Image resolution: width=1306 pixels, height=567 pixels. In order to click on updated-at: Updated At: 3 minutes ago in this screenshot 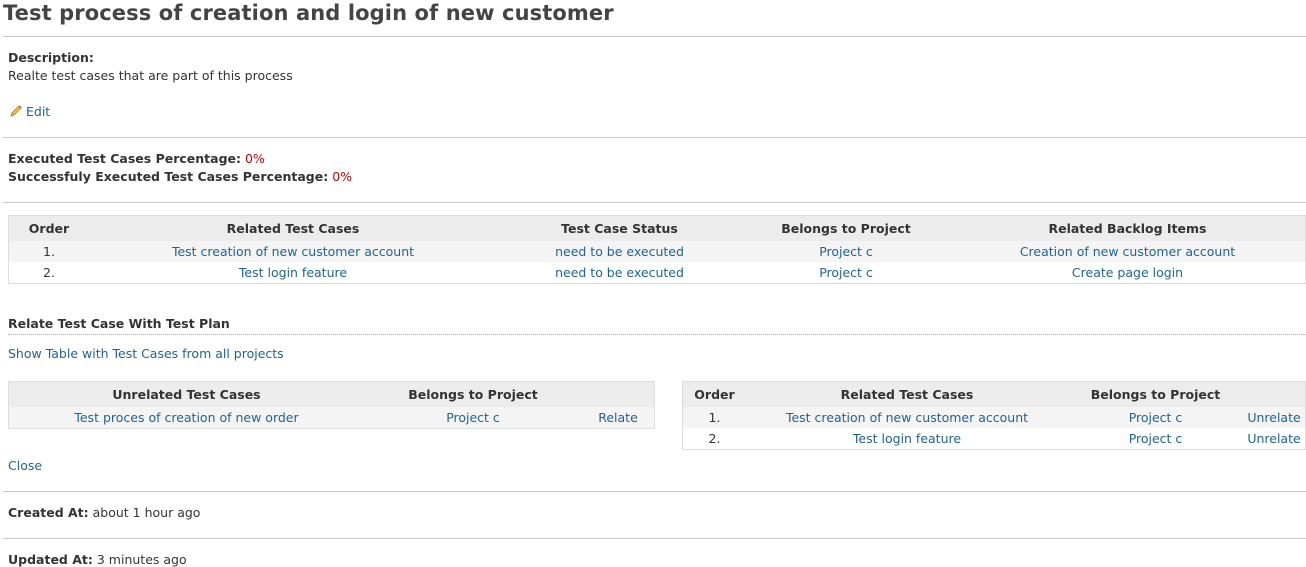, I will do `click(97, 559)`.